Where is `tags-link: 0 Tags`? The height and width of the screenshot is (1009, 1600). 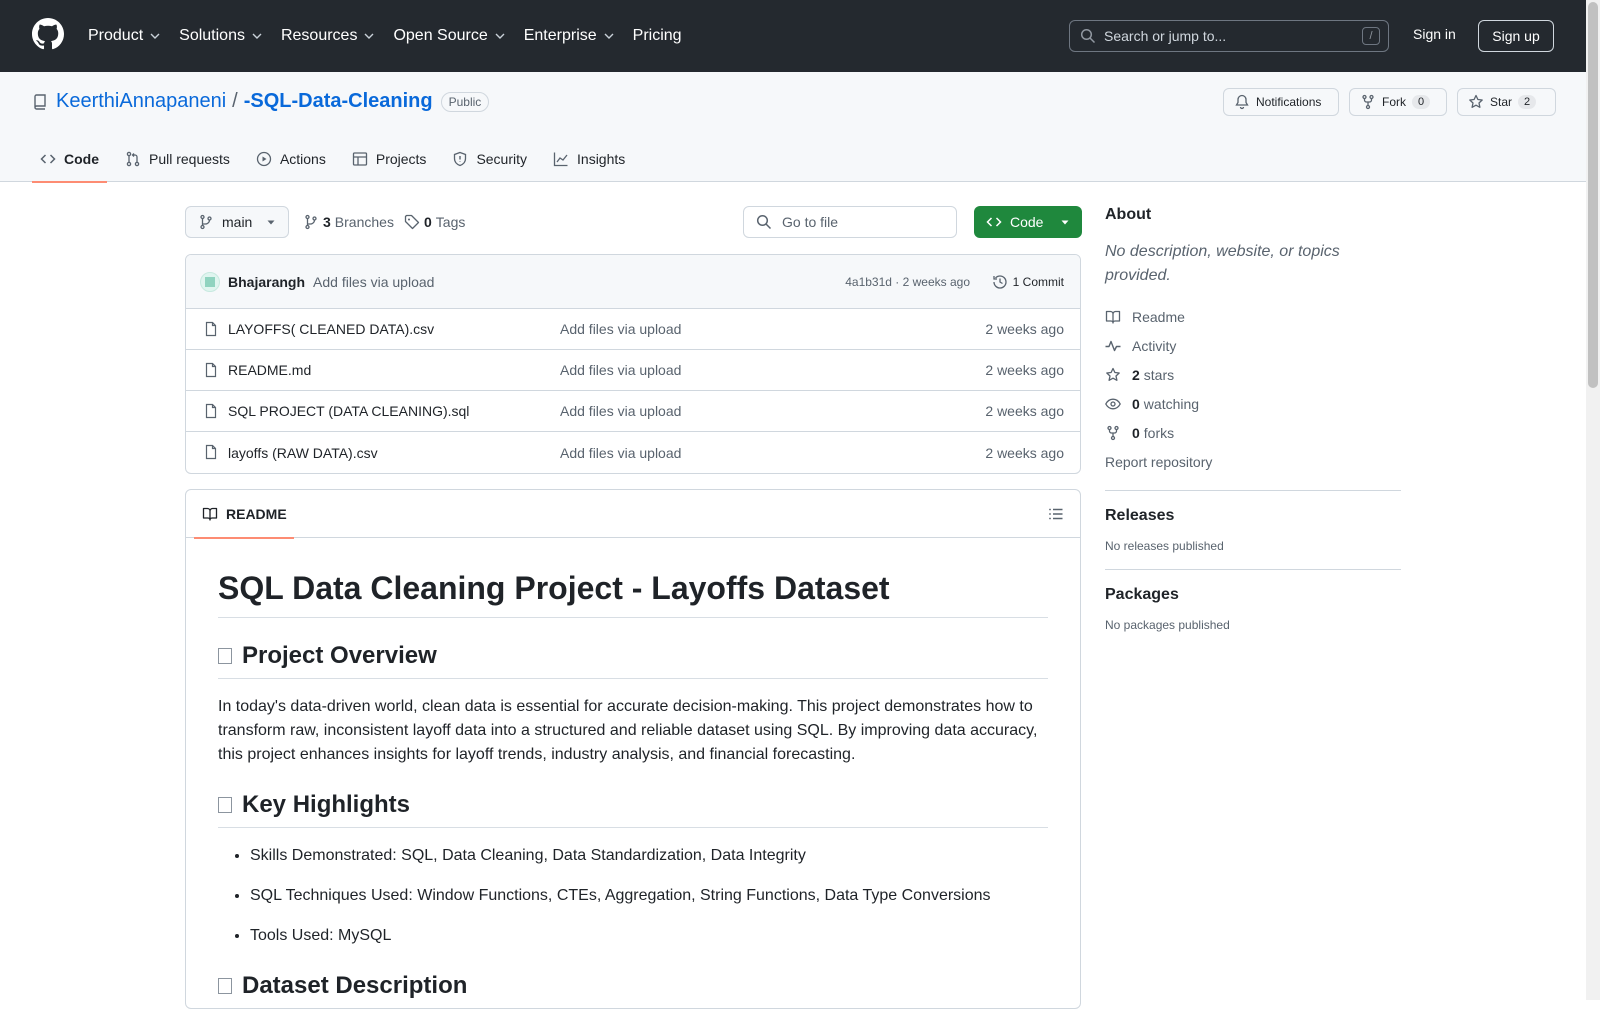 tags-link: 0 Tags is located at coordinates (434, 222).